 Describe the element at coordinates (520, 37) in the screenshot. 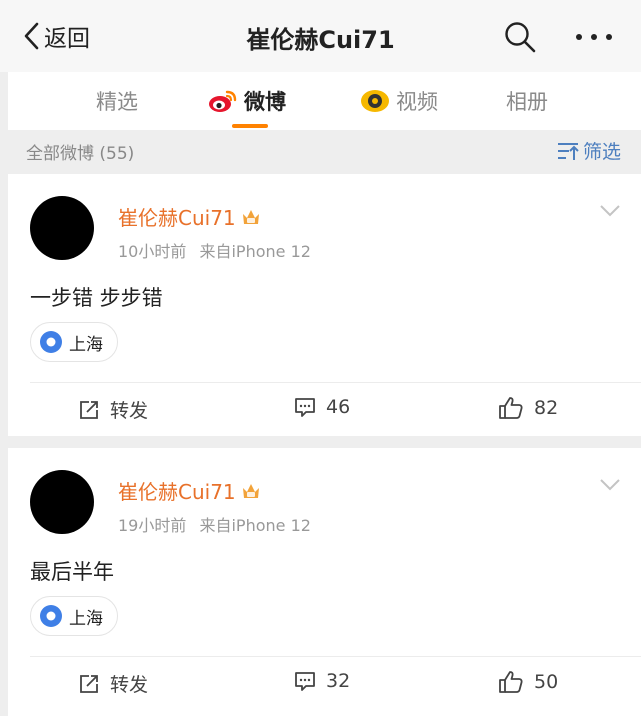

I see `search-icon` at that location.